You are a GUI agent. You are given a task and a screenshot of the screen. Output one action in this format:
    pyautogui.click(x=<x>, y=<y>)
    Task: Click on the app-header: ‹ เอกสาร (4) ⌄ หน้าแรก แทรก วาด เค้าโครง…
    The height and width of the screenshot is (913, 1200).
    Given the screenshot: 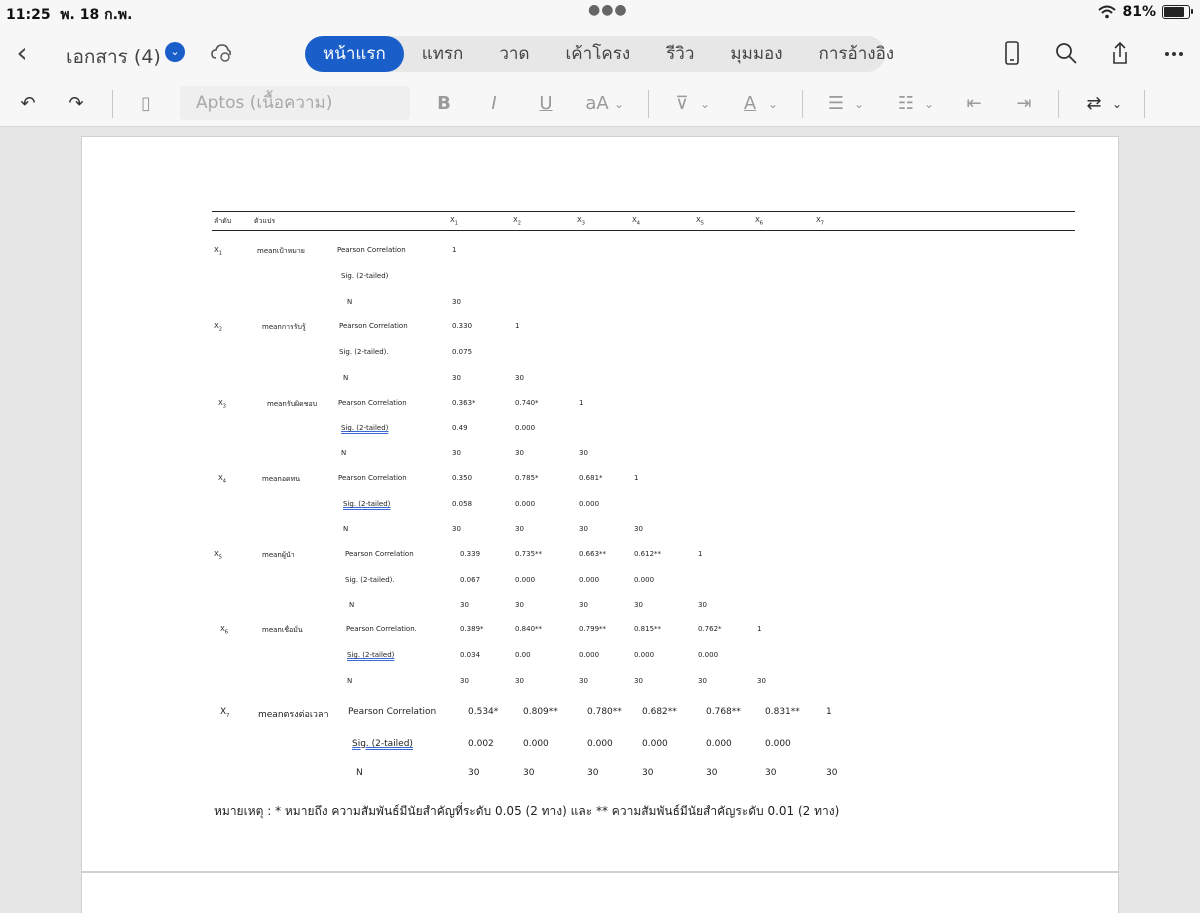 What is the action you would take?
    pyautogui.click(x=600, y=54)
    